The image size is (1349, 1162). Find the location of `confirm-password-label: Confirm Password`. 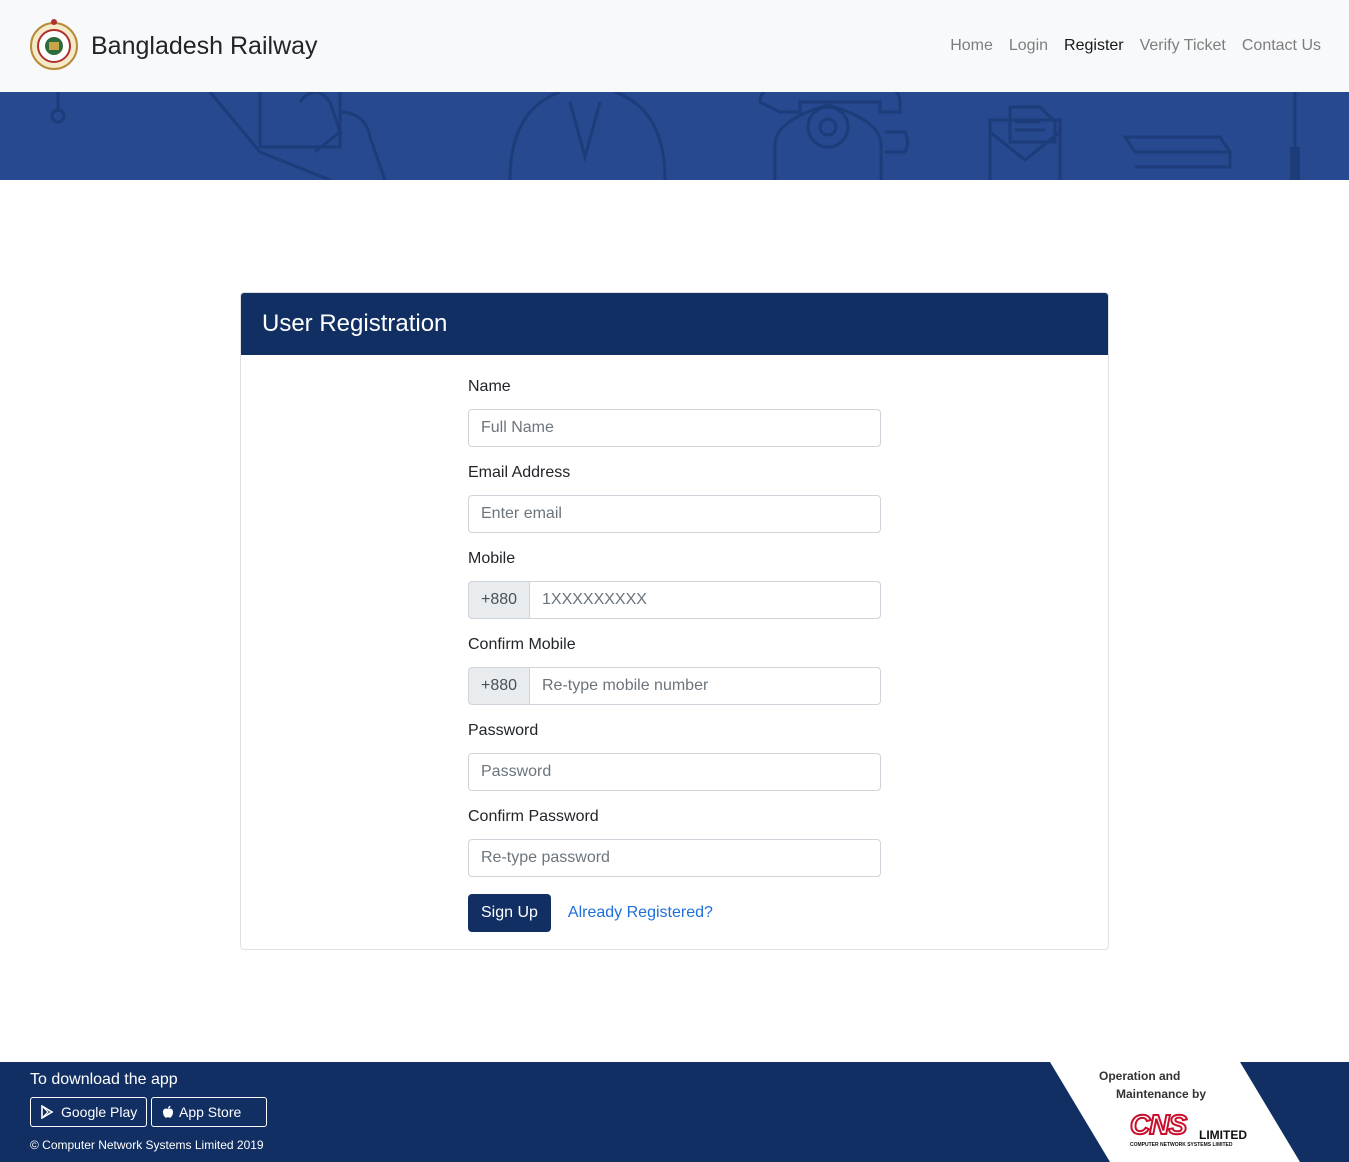

confirm-password-label: Confirm Password is located at coordinates (533, 816).